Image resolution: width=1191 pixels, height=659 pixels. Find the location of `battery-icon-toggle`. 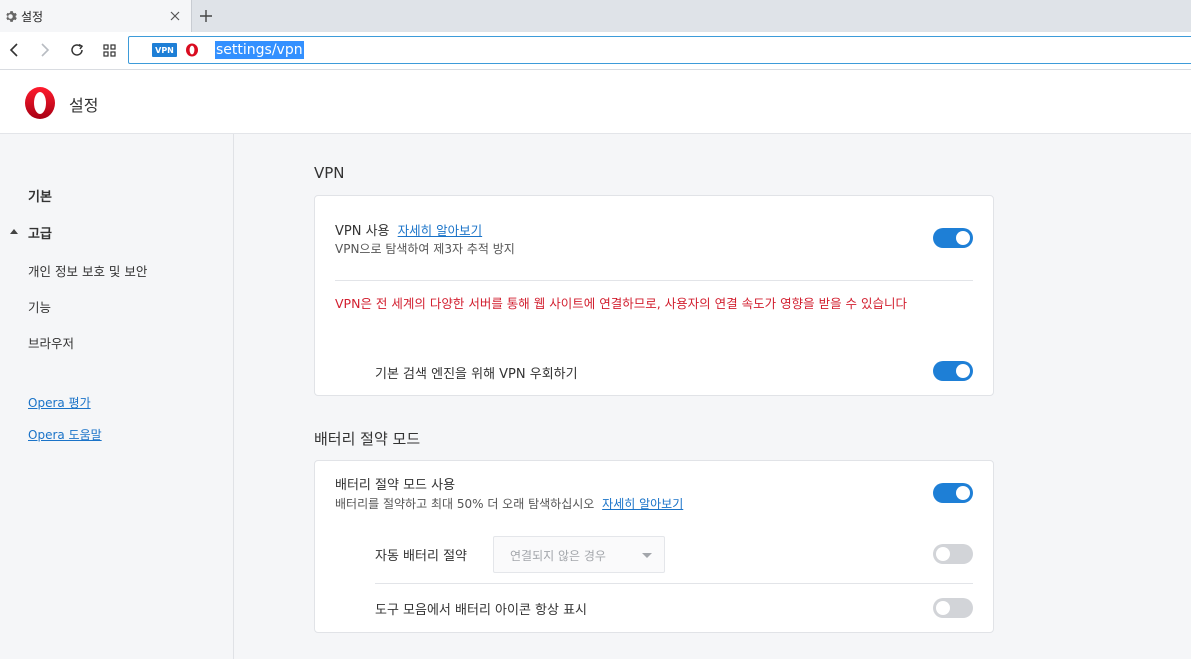

battery-icon-toggle is located at coordinates (953, 608).